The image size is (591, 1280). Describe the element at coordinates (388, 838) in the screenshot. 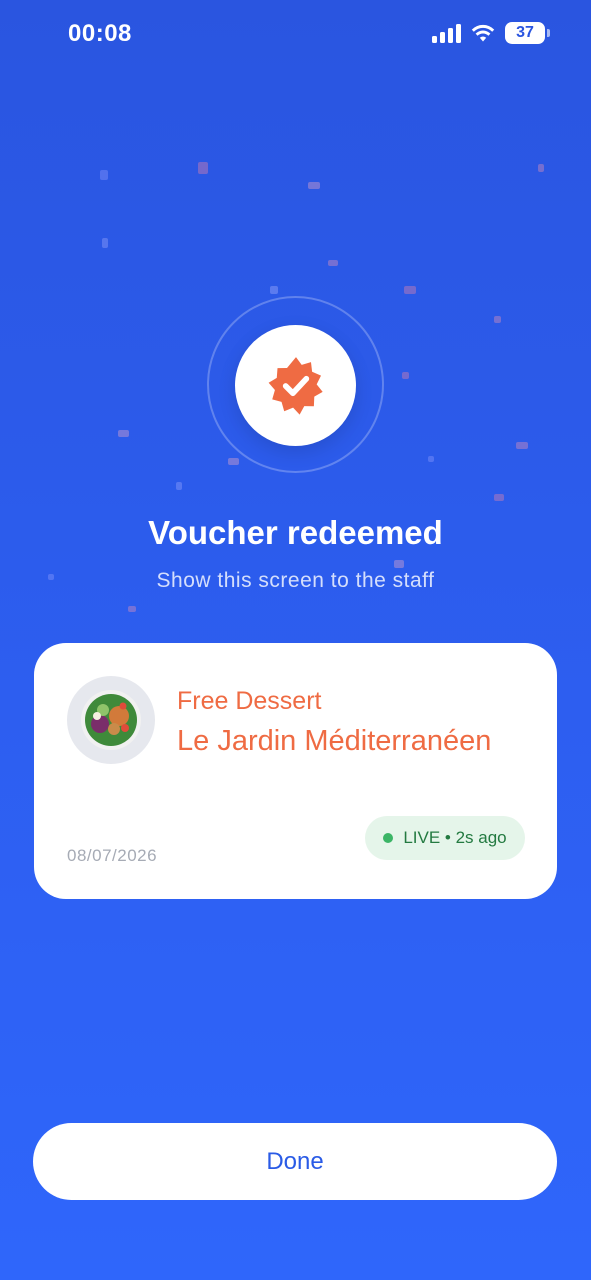

I see `live-dot-icon` at that location.